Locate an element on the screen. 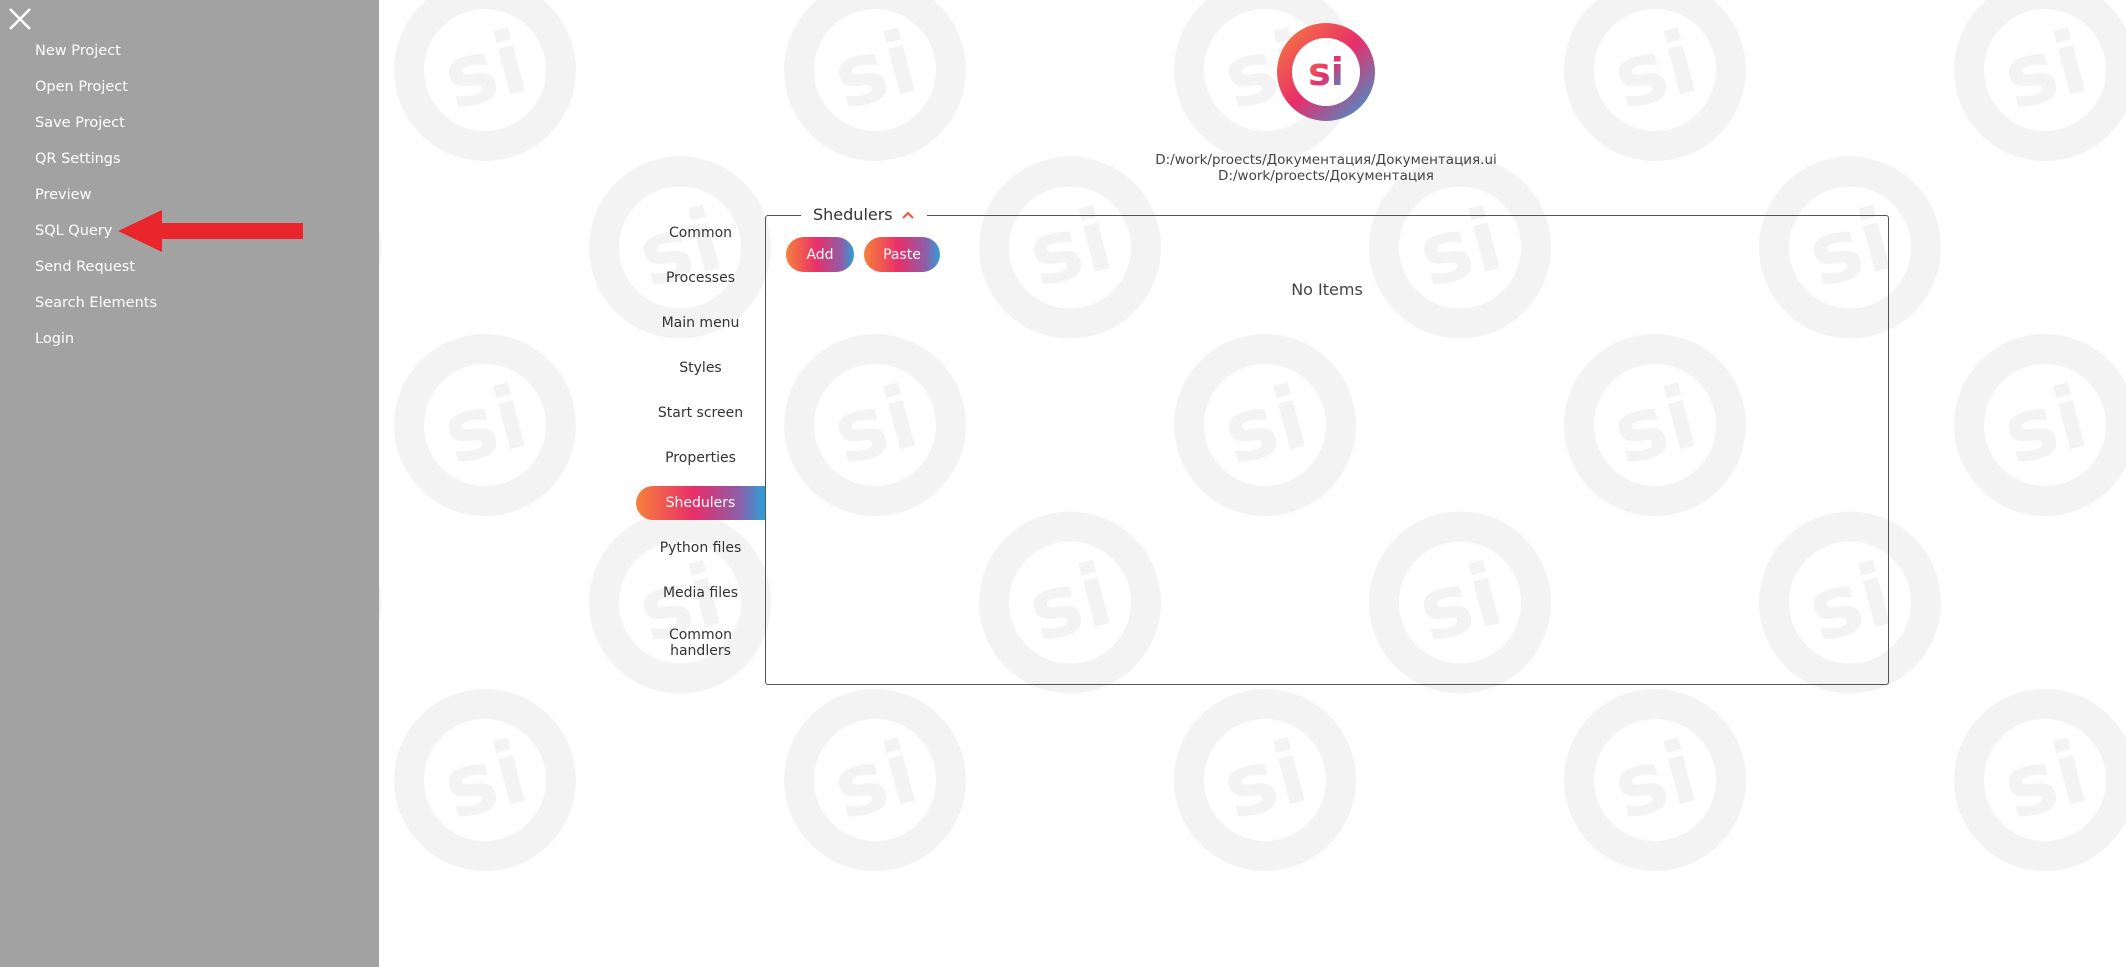 The width and height of the screenshot is (2126, 967). tab-media-files: Media files is located at coordinates (700, 593).